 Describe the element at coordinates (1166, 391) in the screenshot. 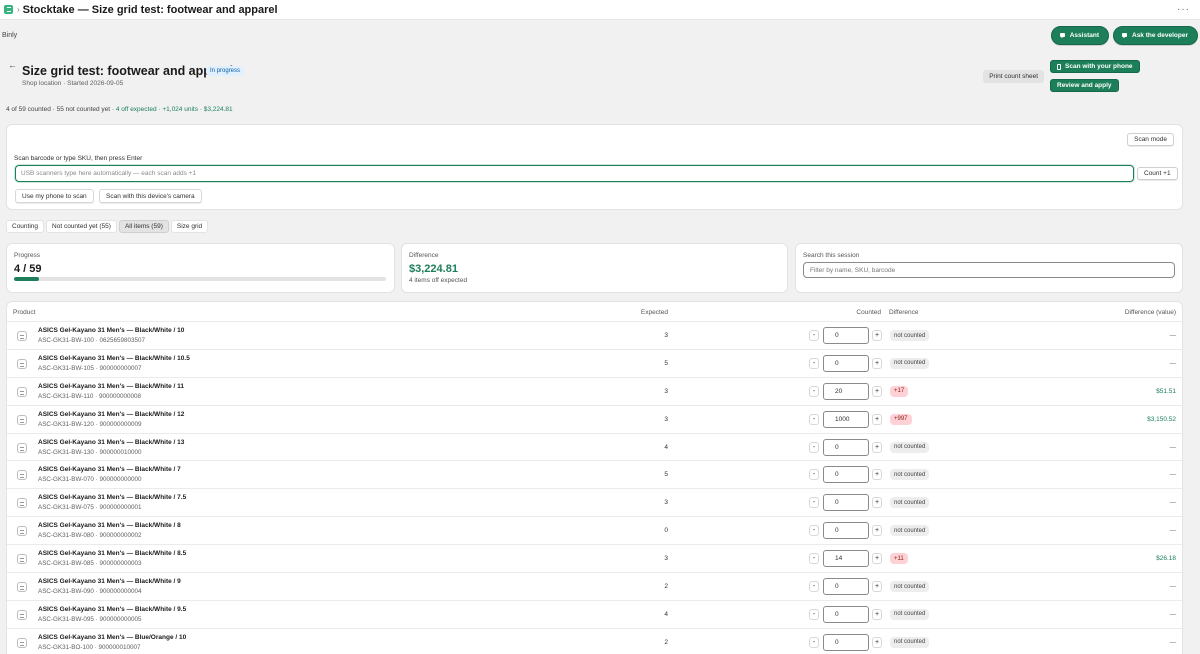

I see `difference-value: $51.51` at that location.